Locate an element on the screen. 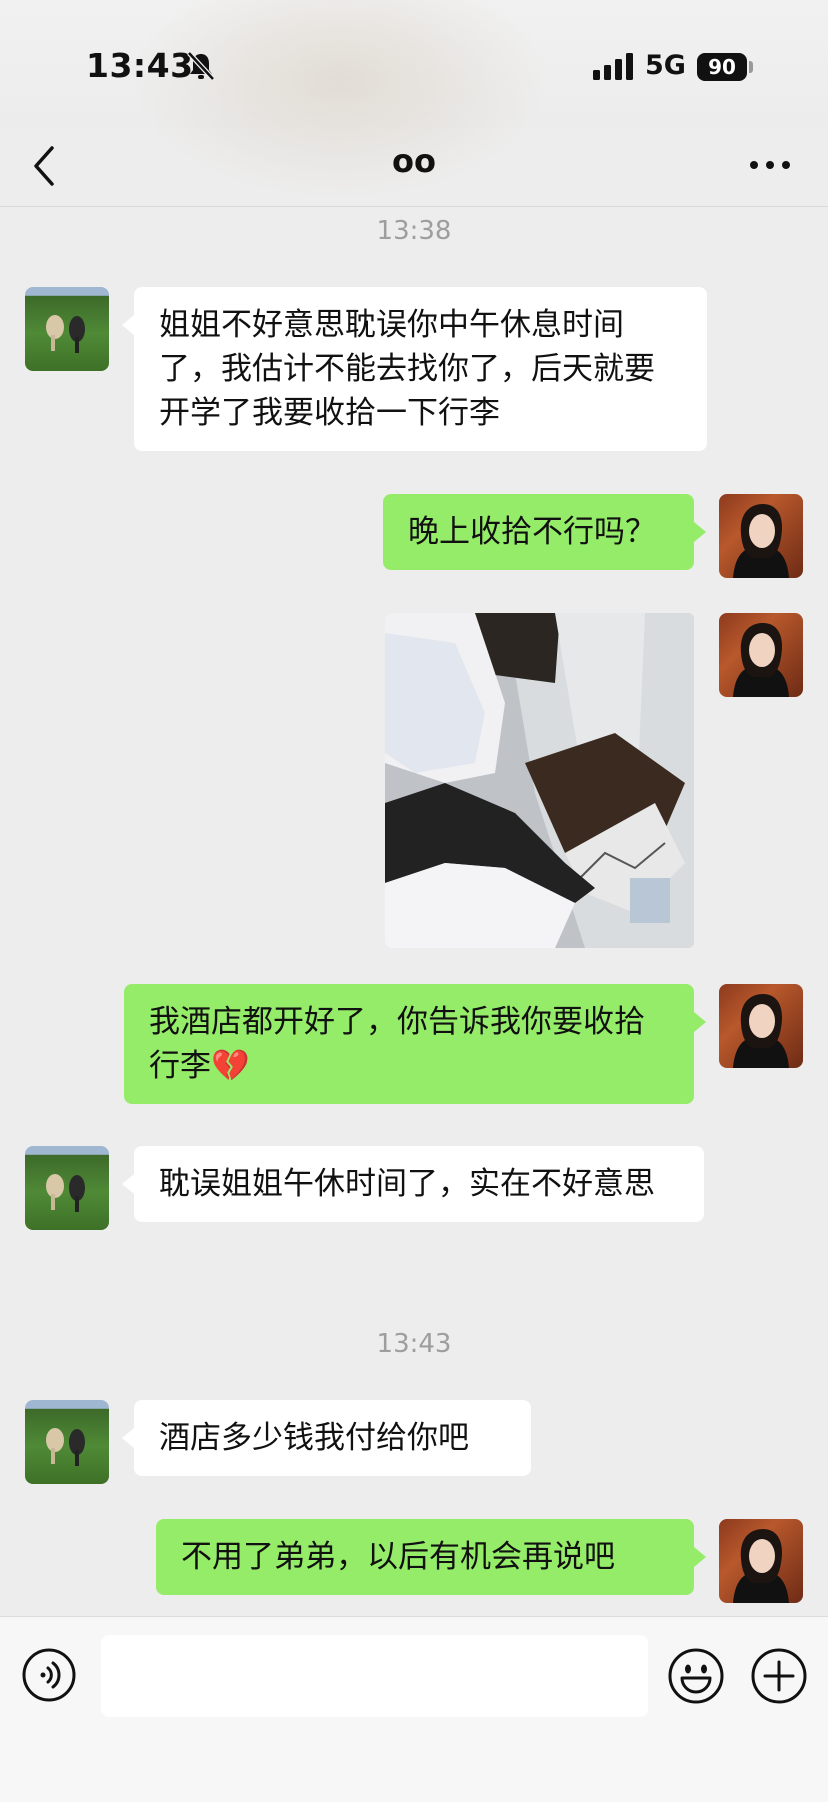 Image resolution: width=828 pixels, height=1802 pixels. battery-icon: 90 is located at coordinates (722, 67).